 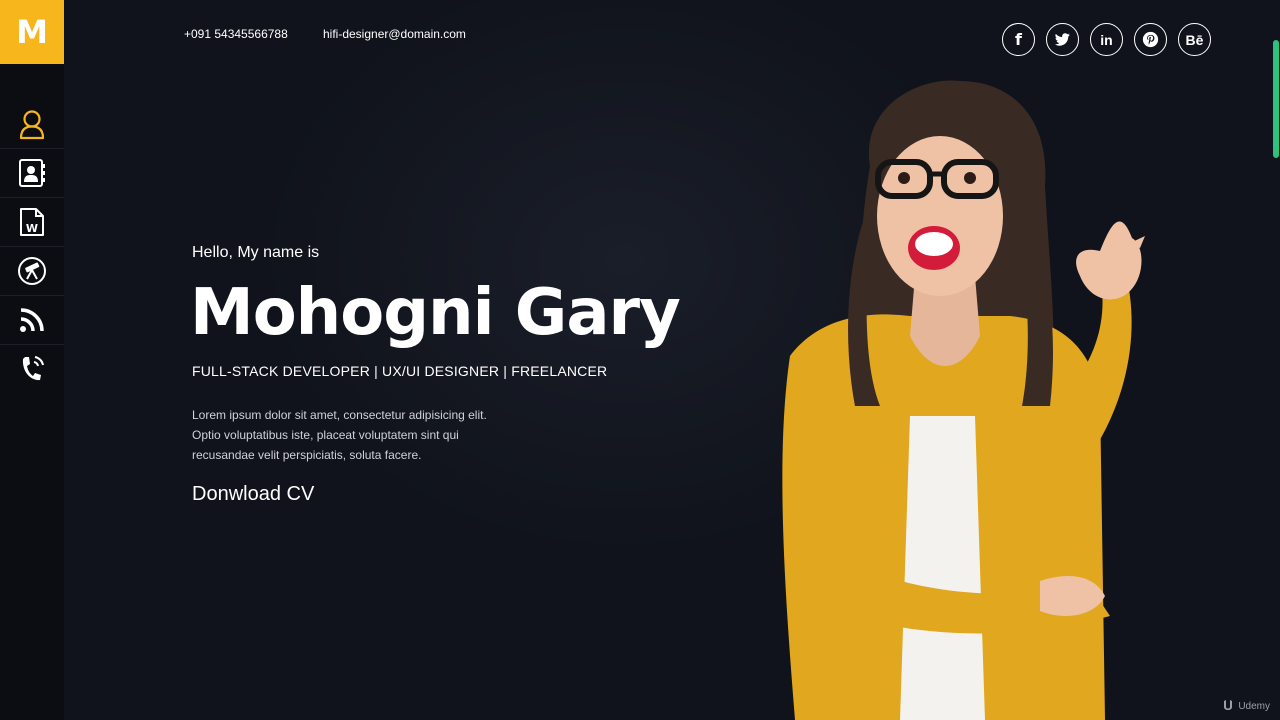 I want to click on udemy-watermark: Udemy, so click(x=1246, y=706).